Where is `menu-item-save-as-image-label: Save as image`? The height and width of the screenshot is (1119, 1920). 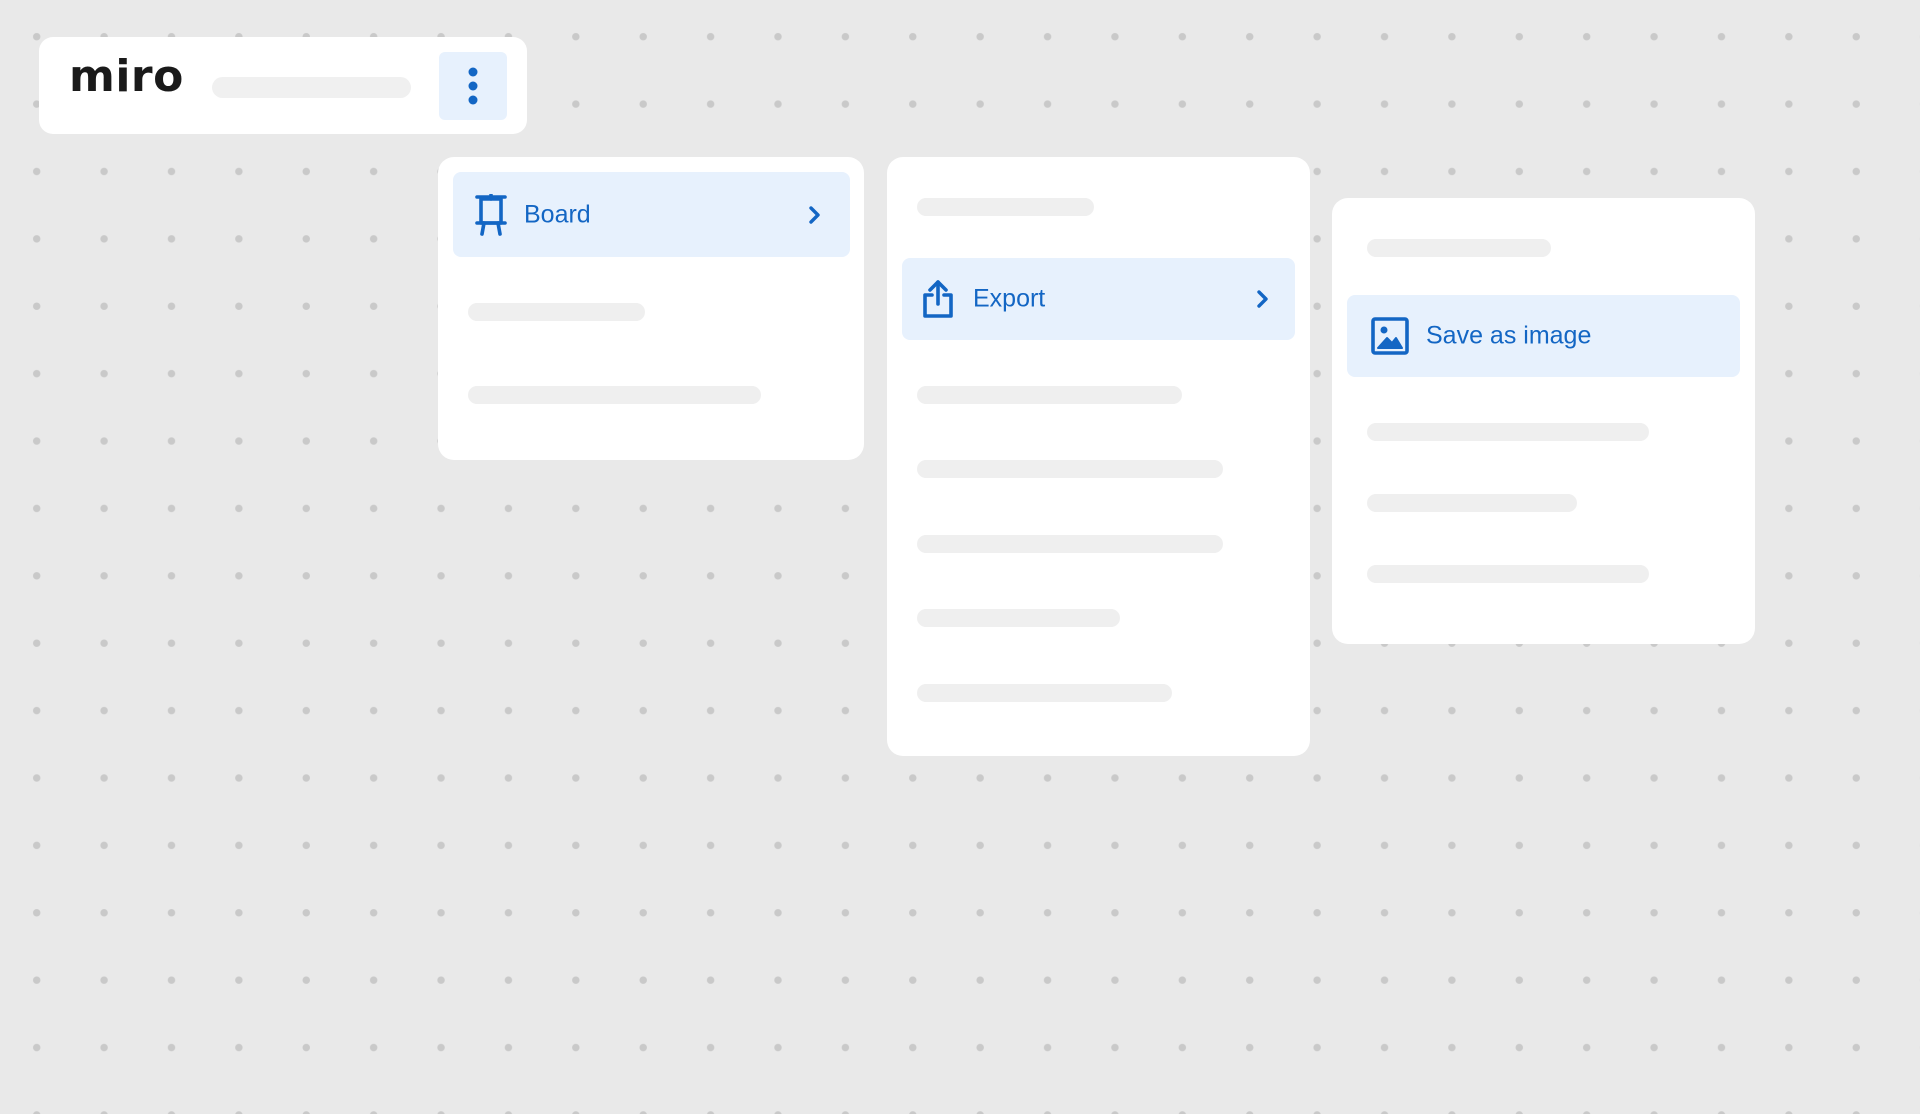 menu-item-save-as-image-label: Save as image is located at coordinates (1509, 335).